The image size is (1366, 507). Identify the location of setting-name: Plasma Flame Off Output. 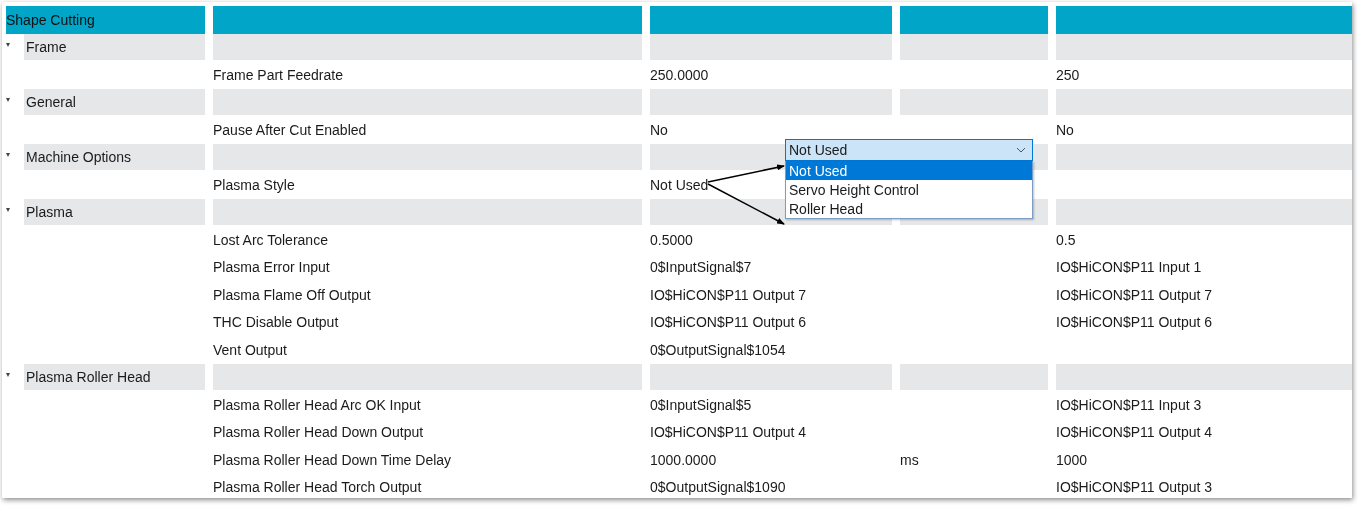
(292, 294).